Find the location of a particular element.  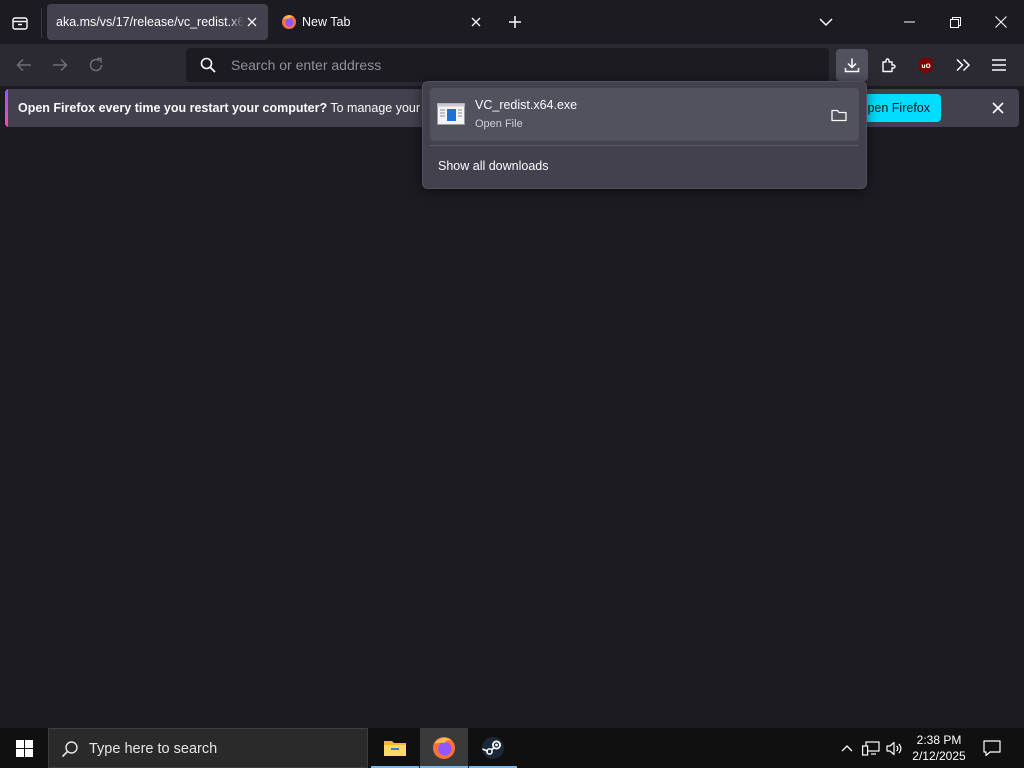

taskbar: Type here to search 2:38 PM 2/12/2025 is located at coordinates (512, 748).